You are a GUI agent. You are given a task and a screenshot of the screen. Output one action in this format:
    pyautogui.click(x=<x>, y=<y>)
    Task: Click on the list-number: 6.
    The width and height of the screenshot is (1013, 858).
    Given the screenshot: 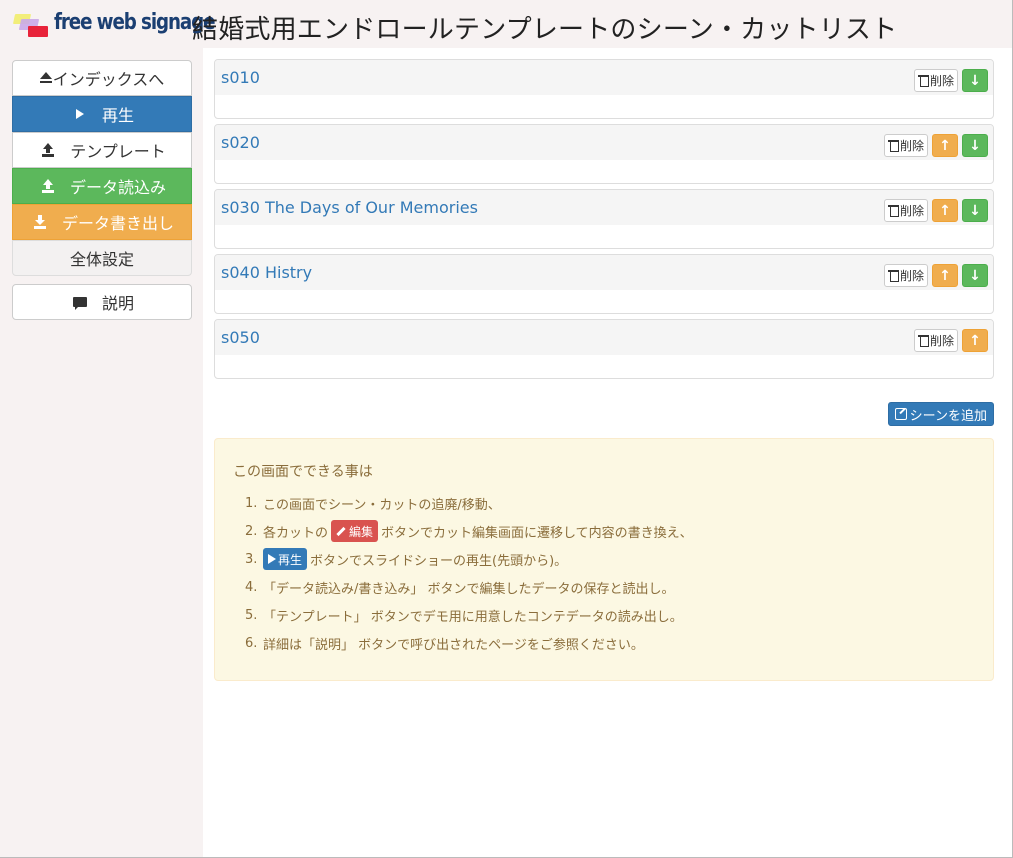 What is the action you would take?
    pyautogui.click(x=251, y=643)
    